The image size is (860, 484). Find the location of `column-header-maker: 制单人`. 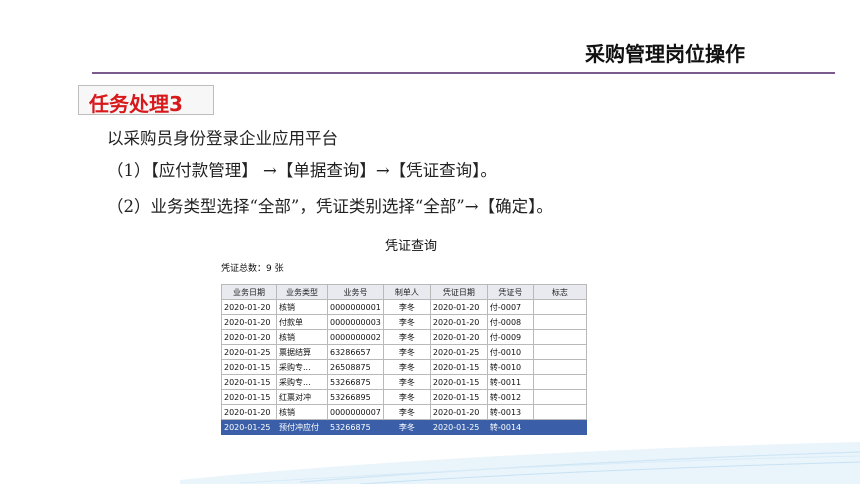

column-header-maker: 制单人 is located at coordinates (406, 292).